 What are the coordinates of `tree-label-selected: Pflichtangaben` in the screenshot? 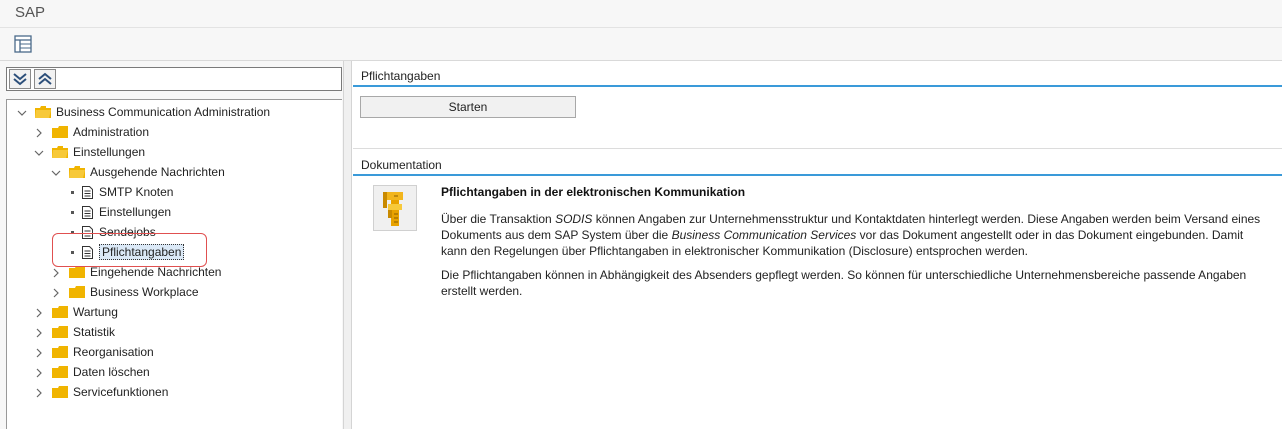 It's located at (142, 252).